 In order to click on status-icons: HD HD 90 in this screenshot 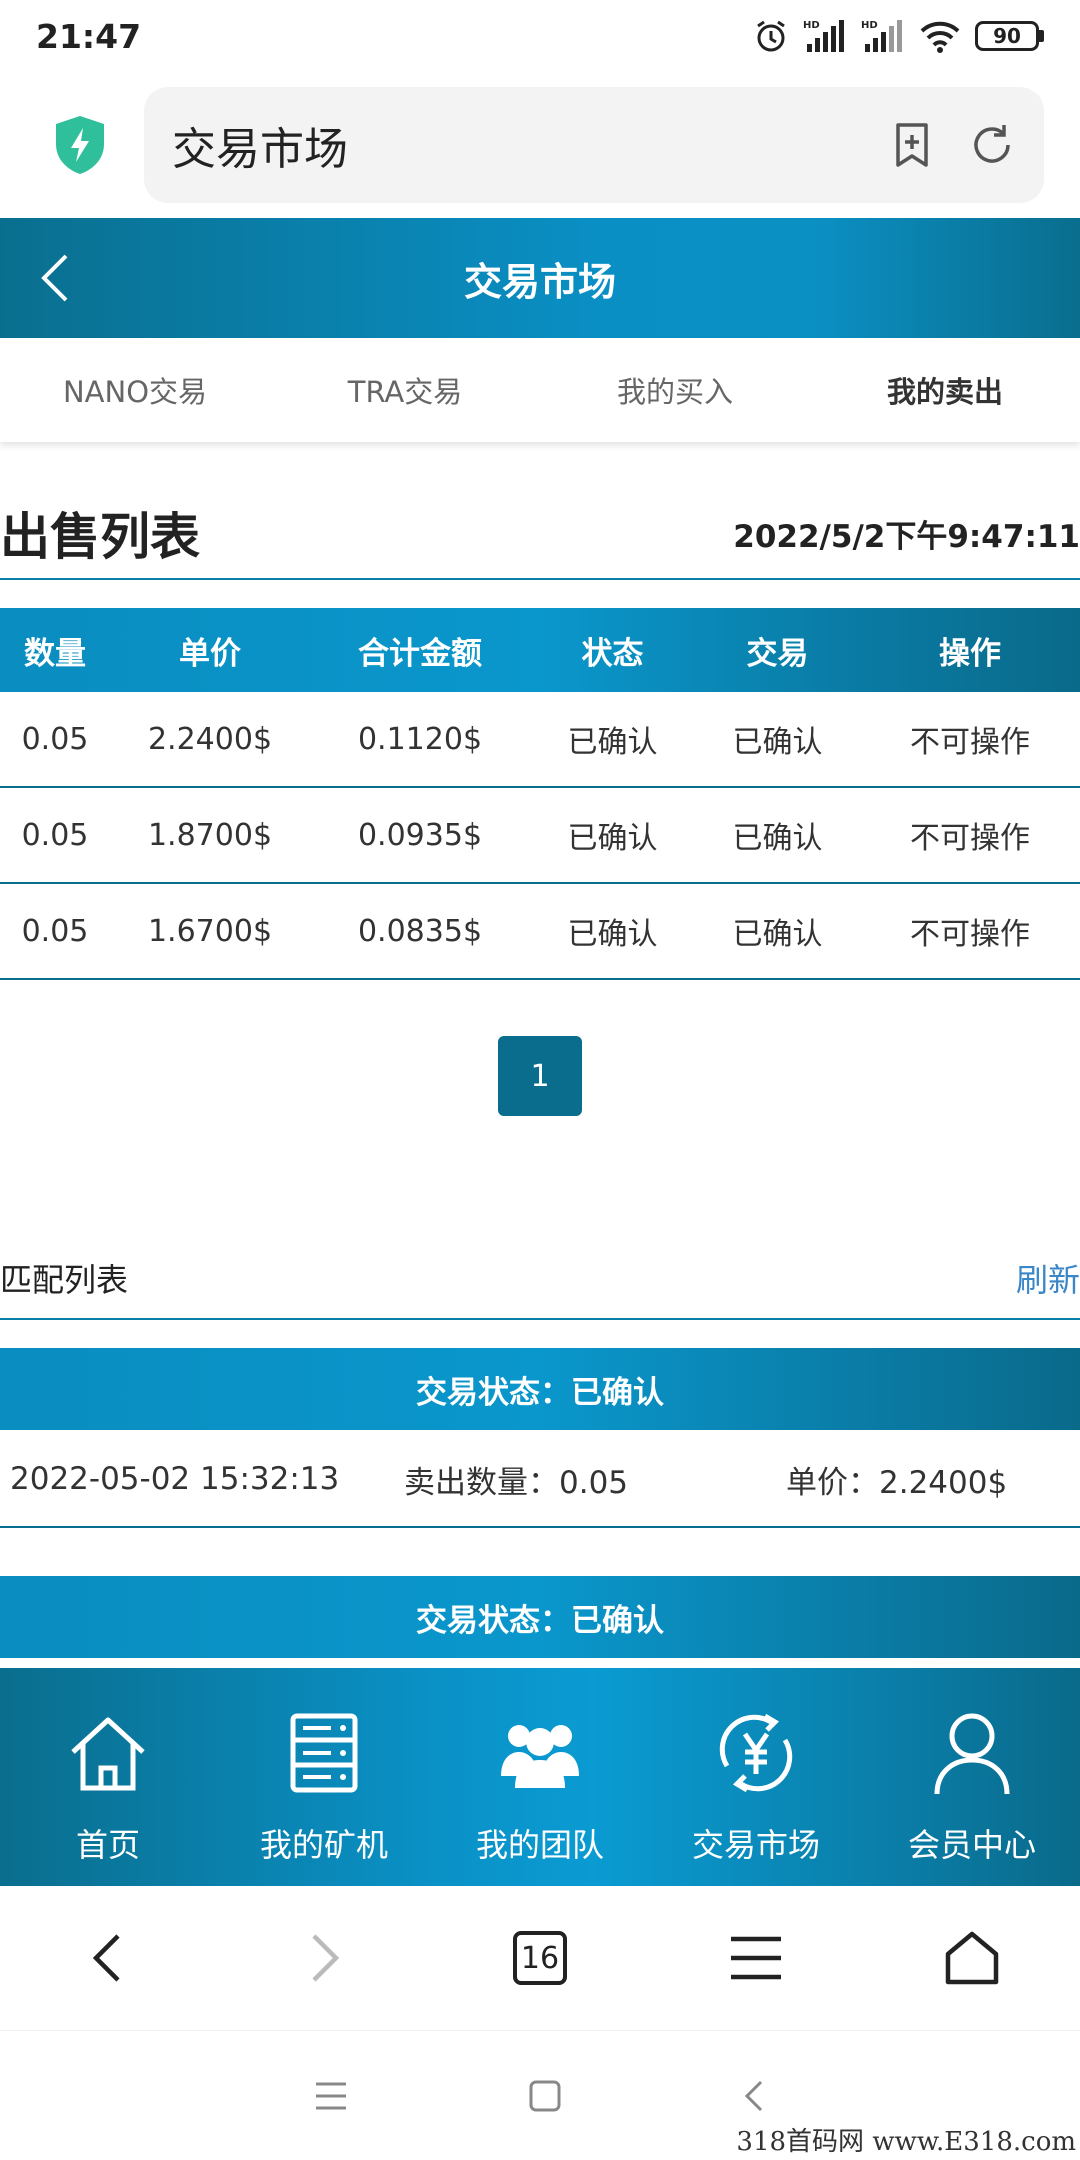, I will do `click(898, 36)`.